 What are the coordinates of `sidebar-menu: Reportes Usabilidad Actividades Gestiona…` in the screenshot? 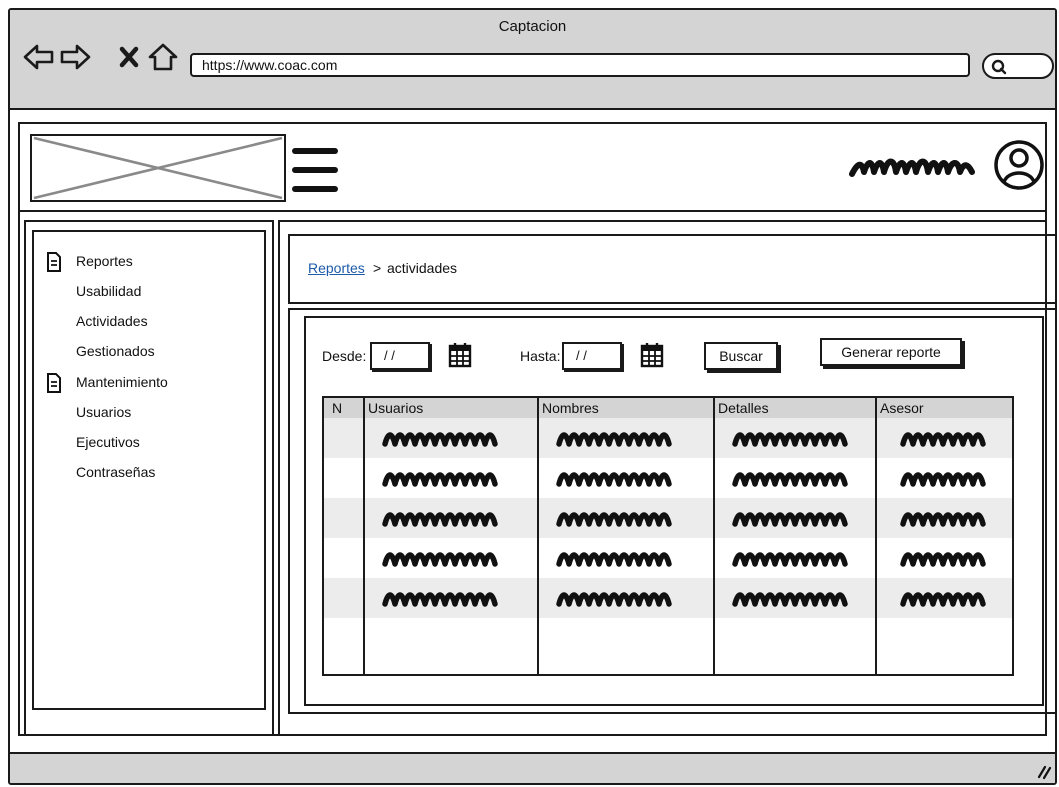 It's located at (149, 470).